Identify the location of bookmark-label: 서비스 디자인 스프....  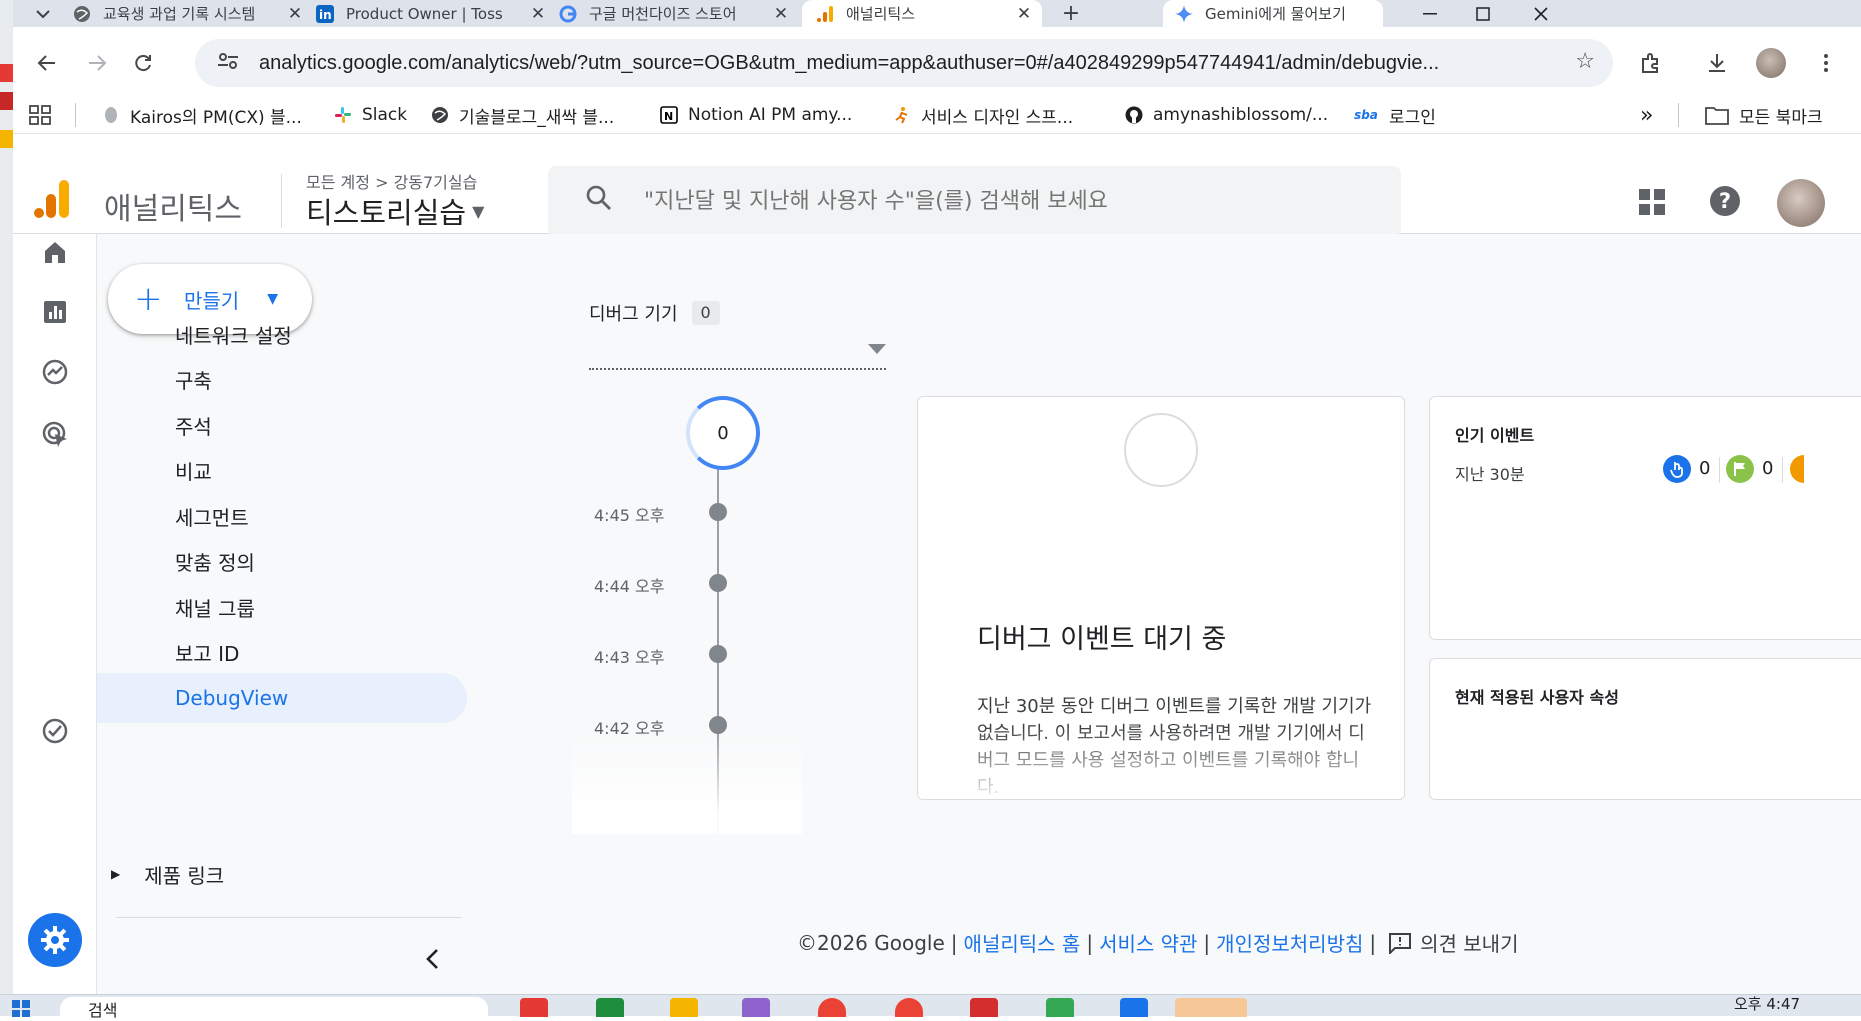
(997, 117).